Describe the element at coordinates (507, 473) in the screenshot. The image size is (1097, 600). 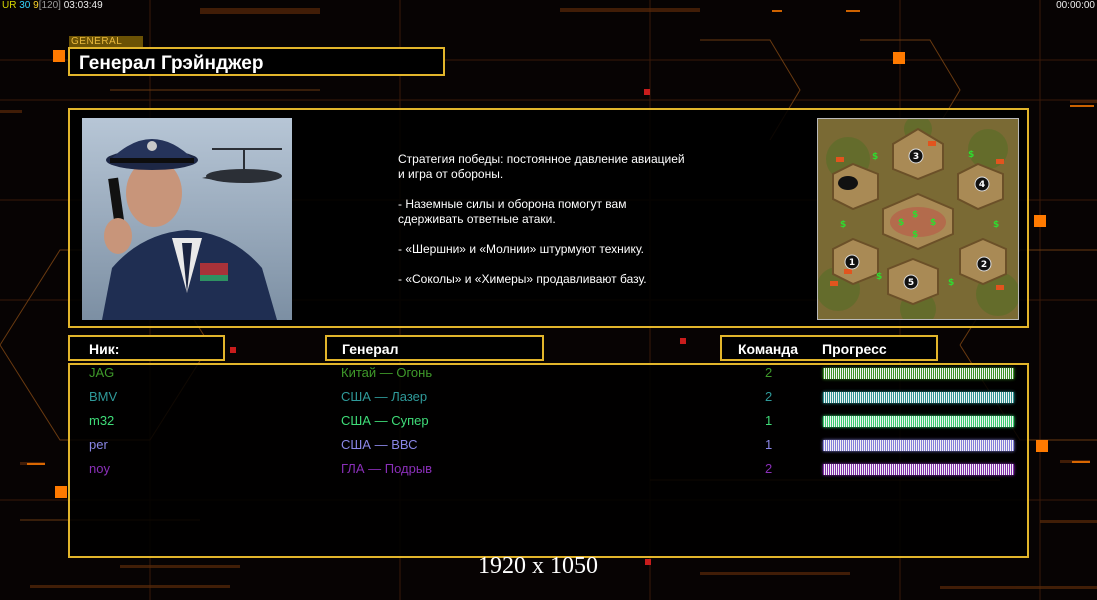
I see `player-row: noy ГЛА — Подрыв 2` at that location.